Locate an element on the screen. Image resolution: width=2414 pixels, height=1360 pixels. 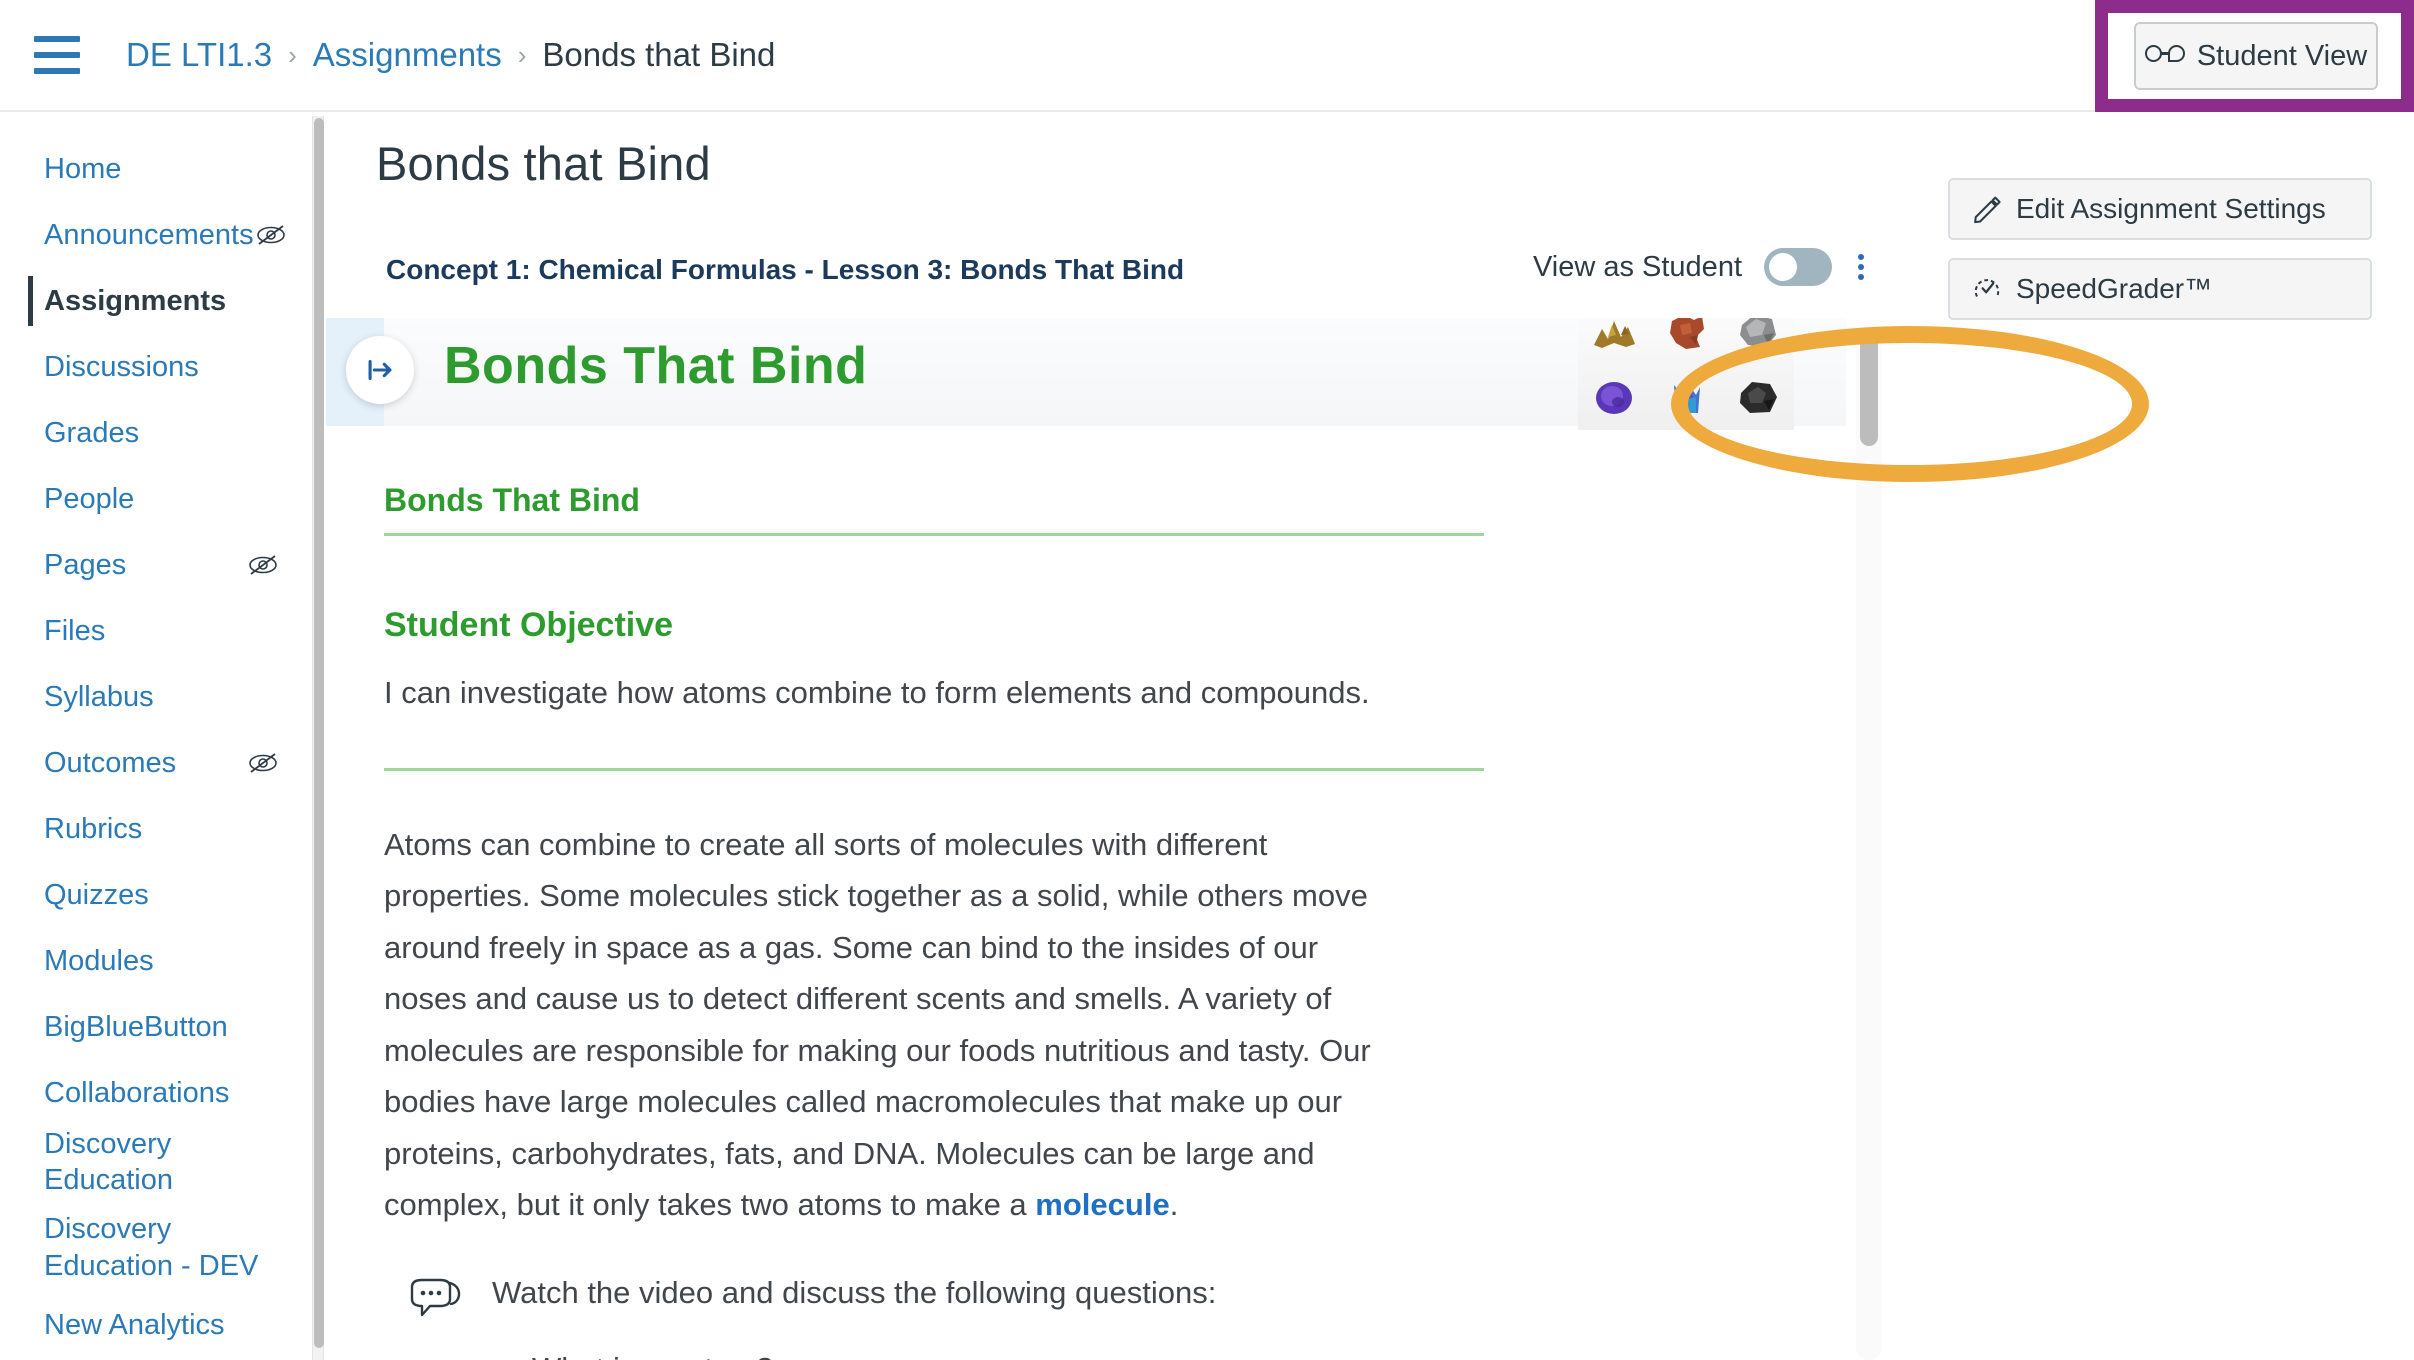
sidebar-scrollbar-thumb is located at coordinates (319, 733).